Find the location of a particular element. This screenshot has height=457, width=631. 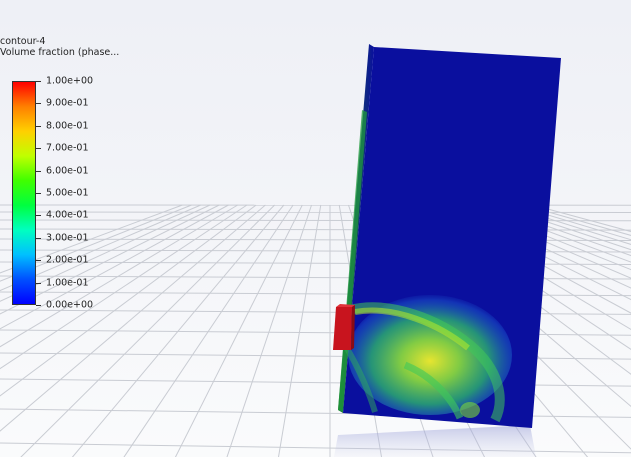

colorbar-tick-label: 4.00e-01 is located at coordinates (67, 215).